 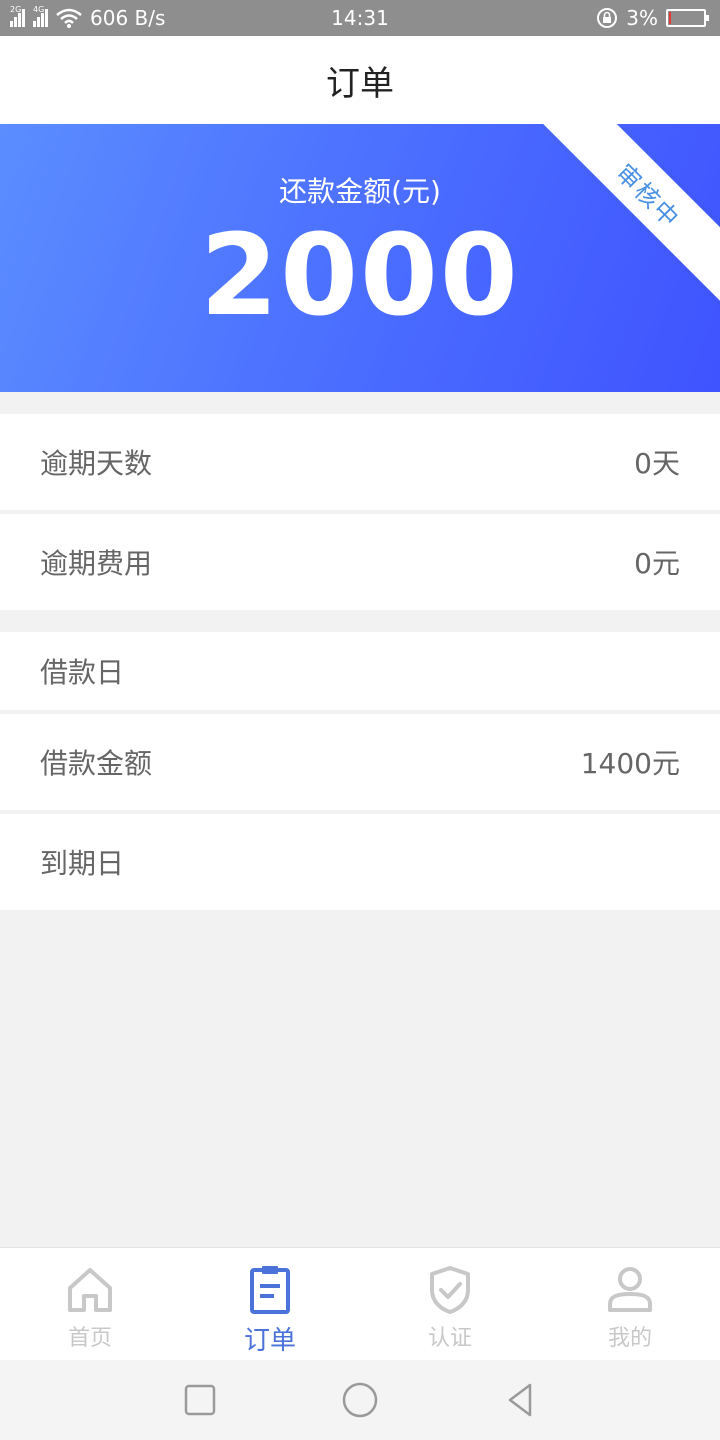 I want to click on system-nav-bar, so click(x=360, y=1400).